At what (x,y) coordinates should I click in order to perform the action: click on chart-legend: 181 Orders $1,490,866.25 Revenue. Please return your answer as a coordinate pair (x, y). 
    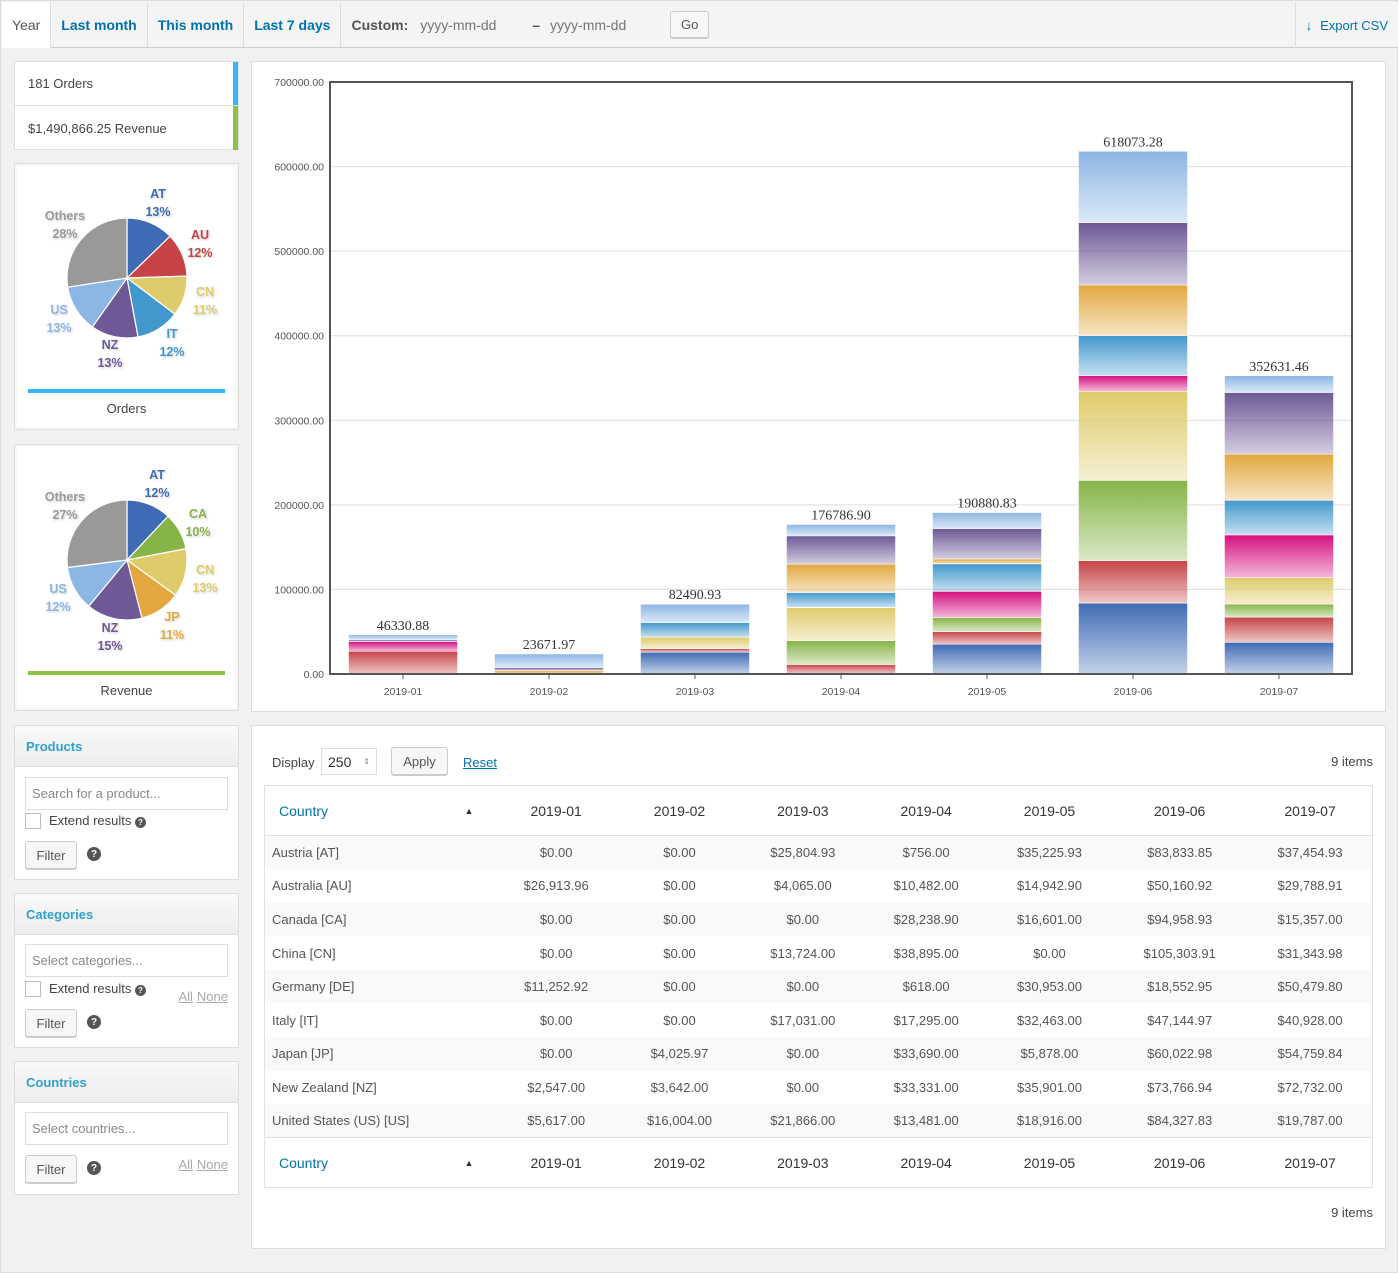
    Looking at the image, I should click on (126, 105).